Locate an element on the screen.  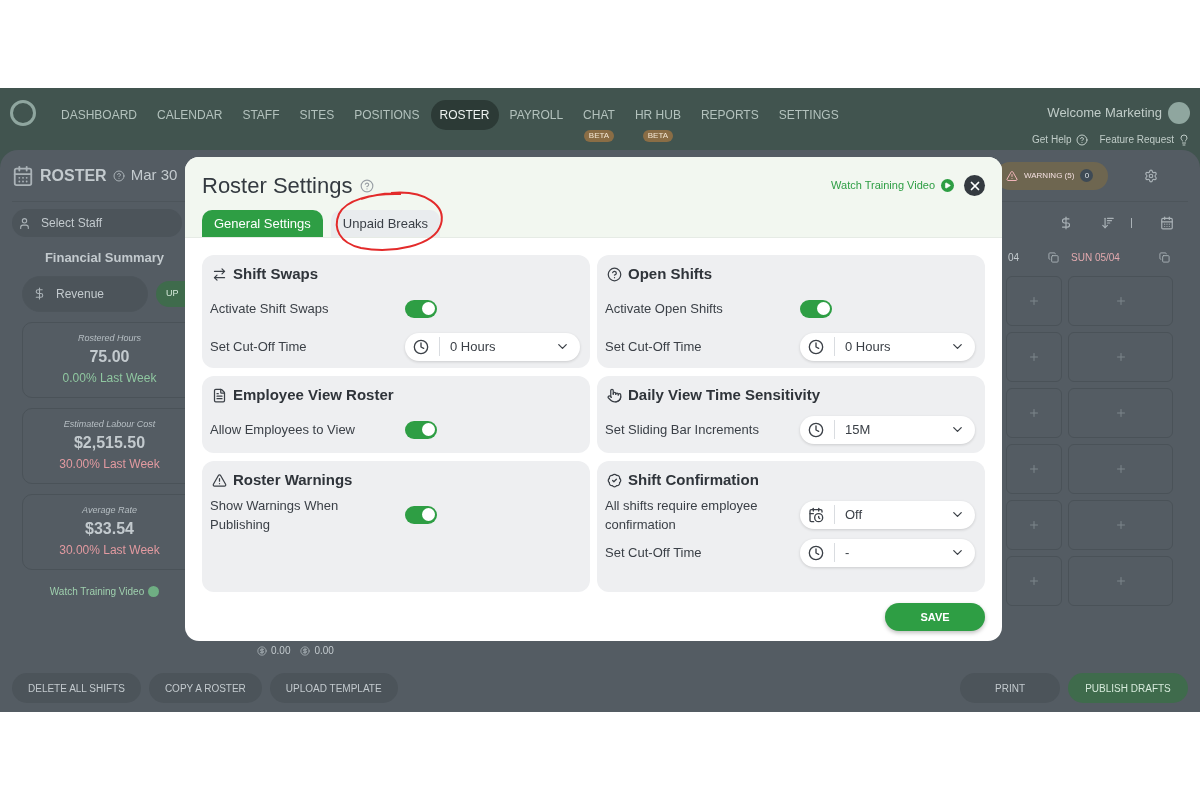
total-amount: 0.00 is located at coordinates (281, 651).